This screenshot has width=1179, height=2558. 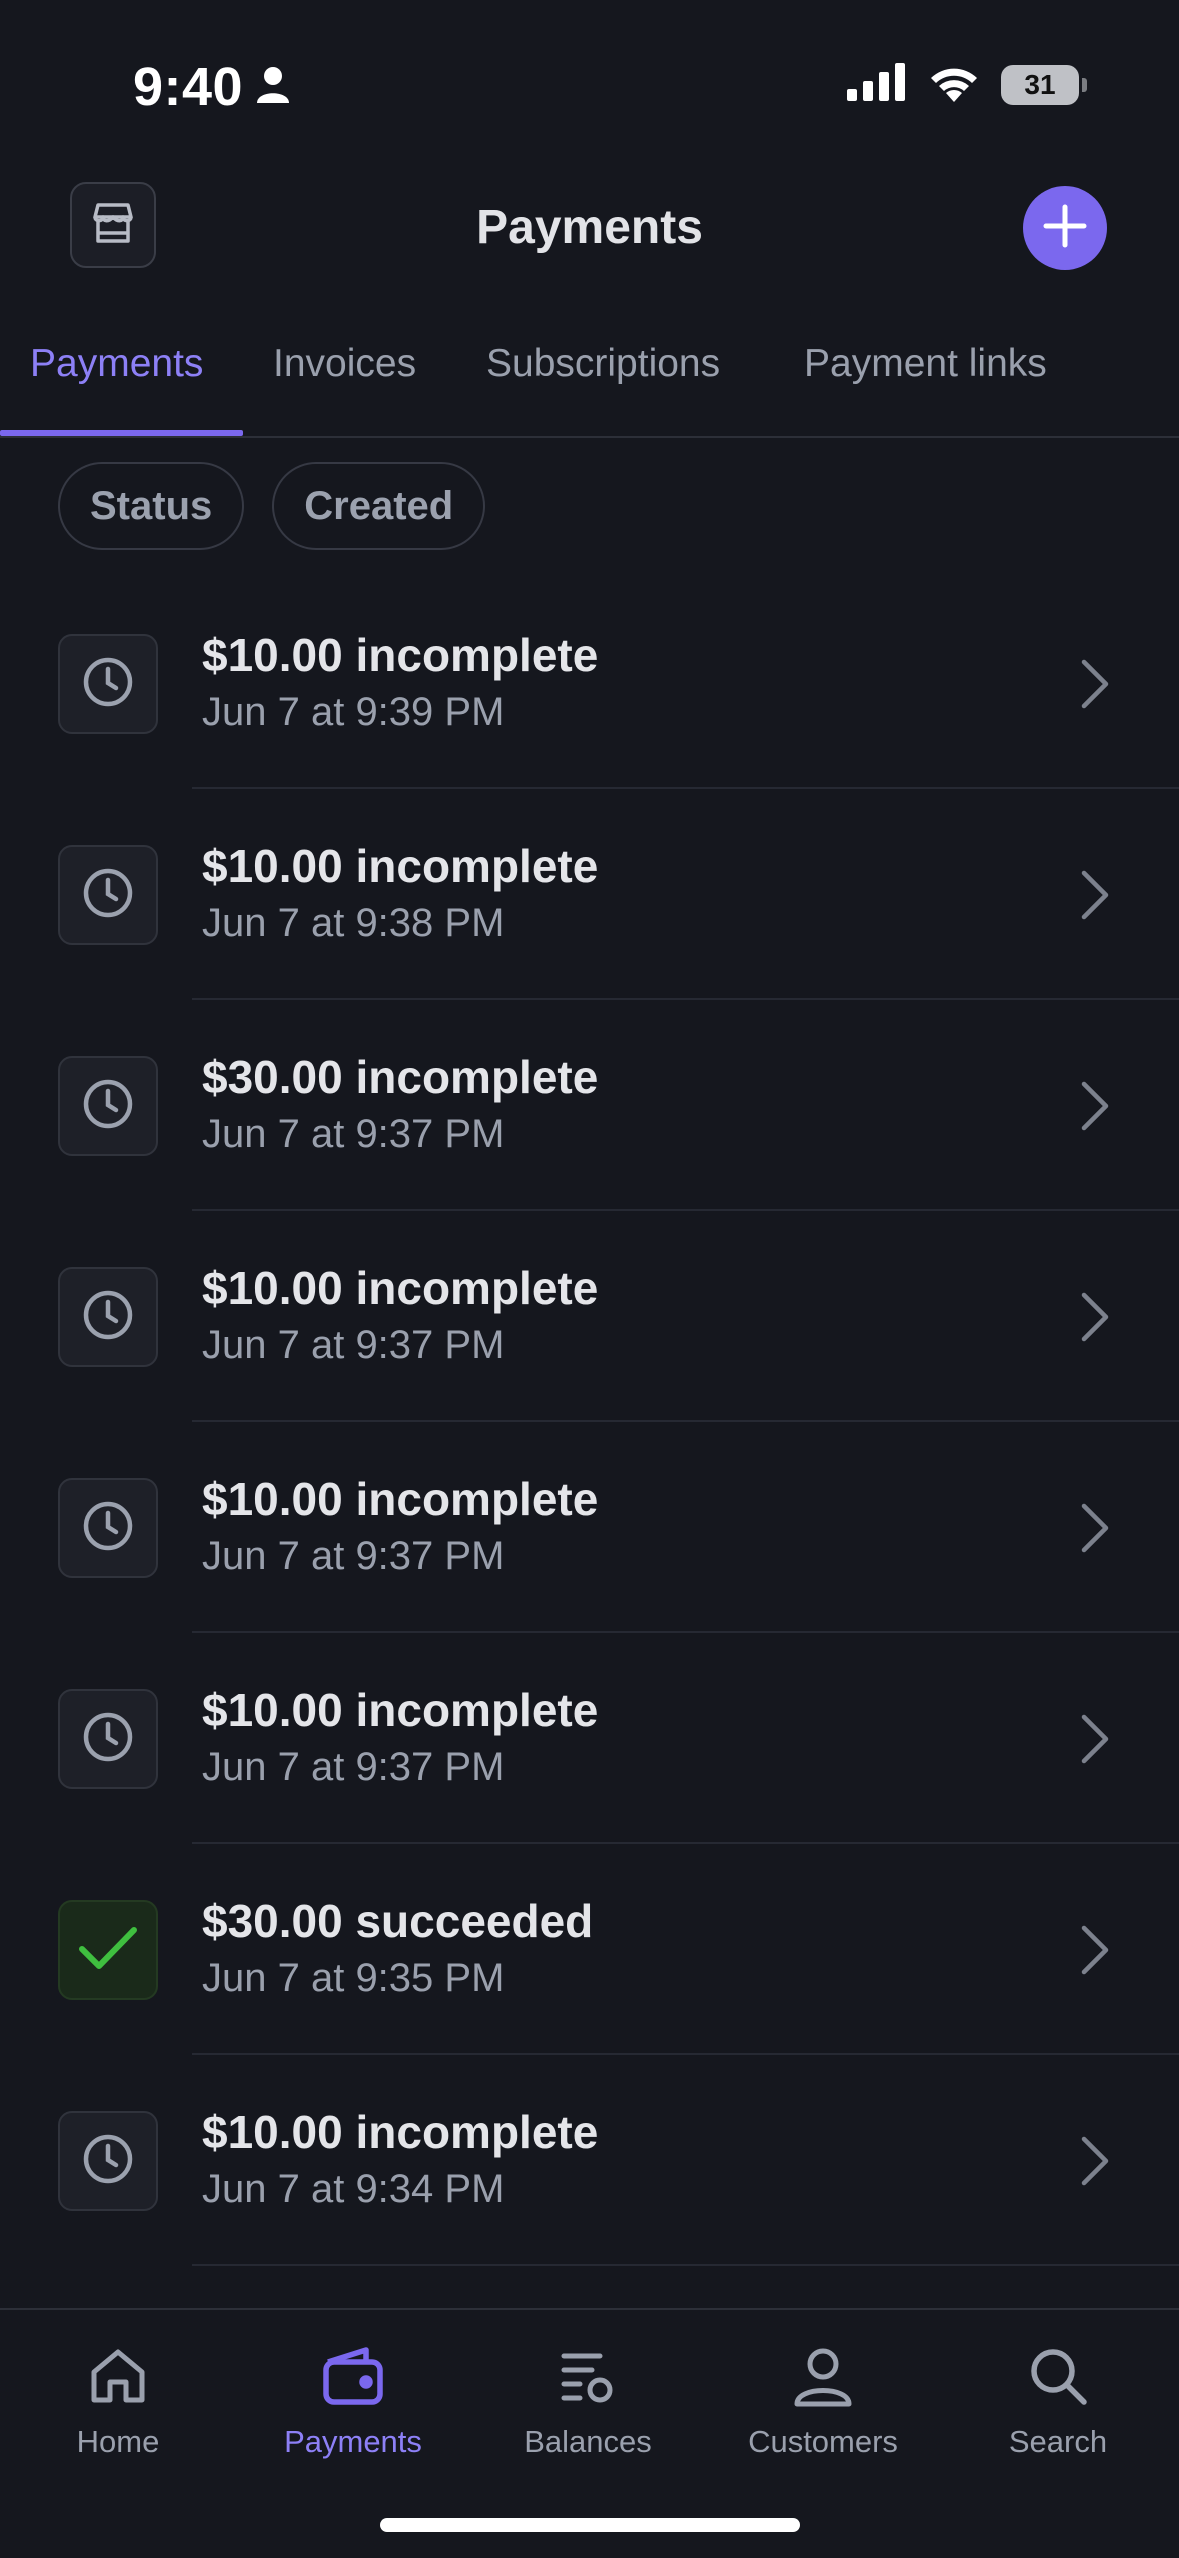 What do you see at coordinates (344, 364) in the screenshot?
I see `tab-invoices: Invoices` at bounding box center [344, 364].